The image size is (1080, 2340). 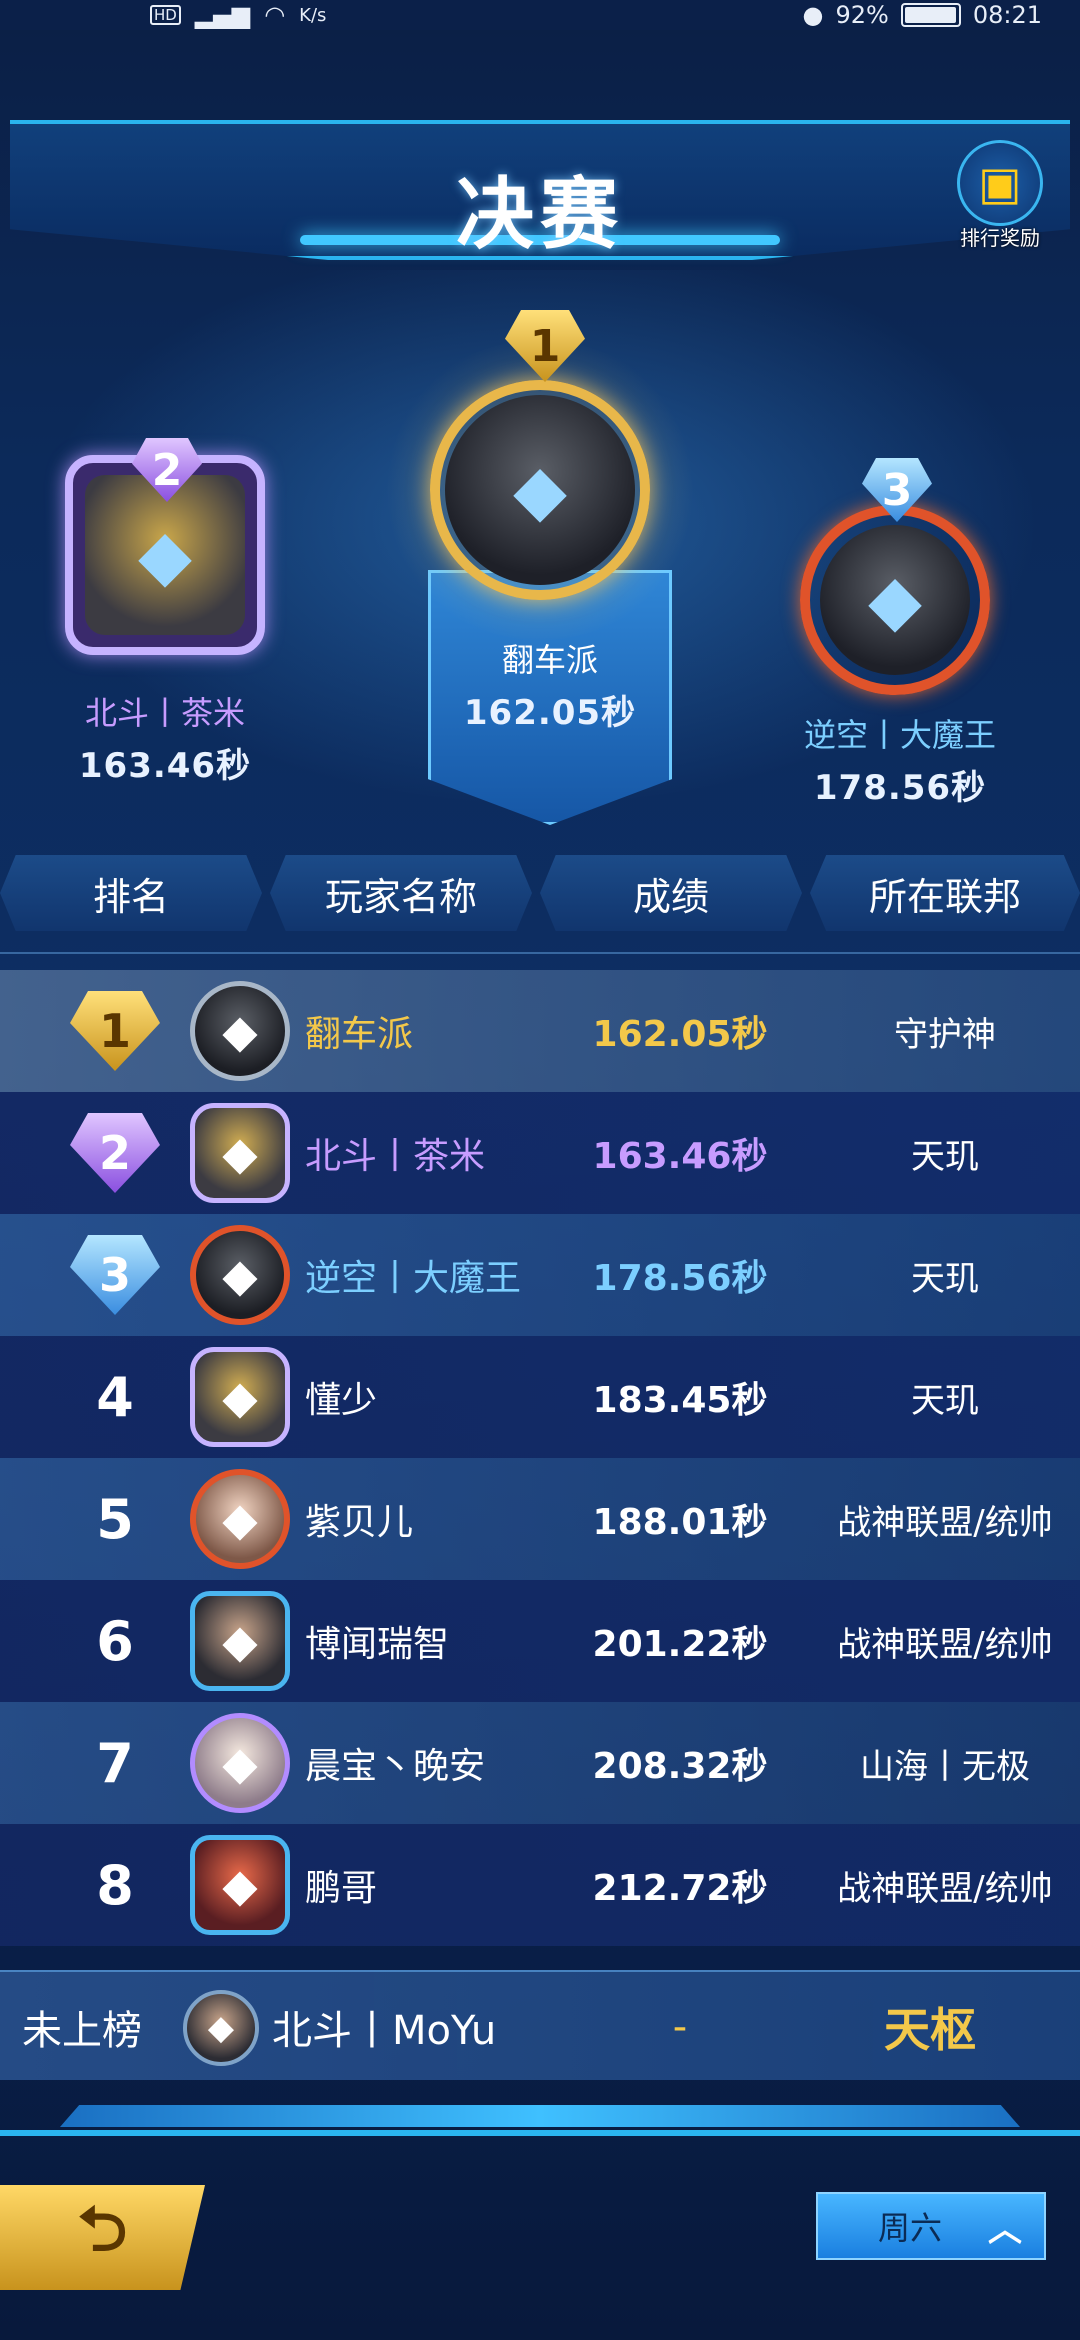 What do you see at coordinates (680, 1034) in the screenshot?
I see `player-score: 162.05秒` at bounding box center [680, 1034].